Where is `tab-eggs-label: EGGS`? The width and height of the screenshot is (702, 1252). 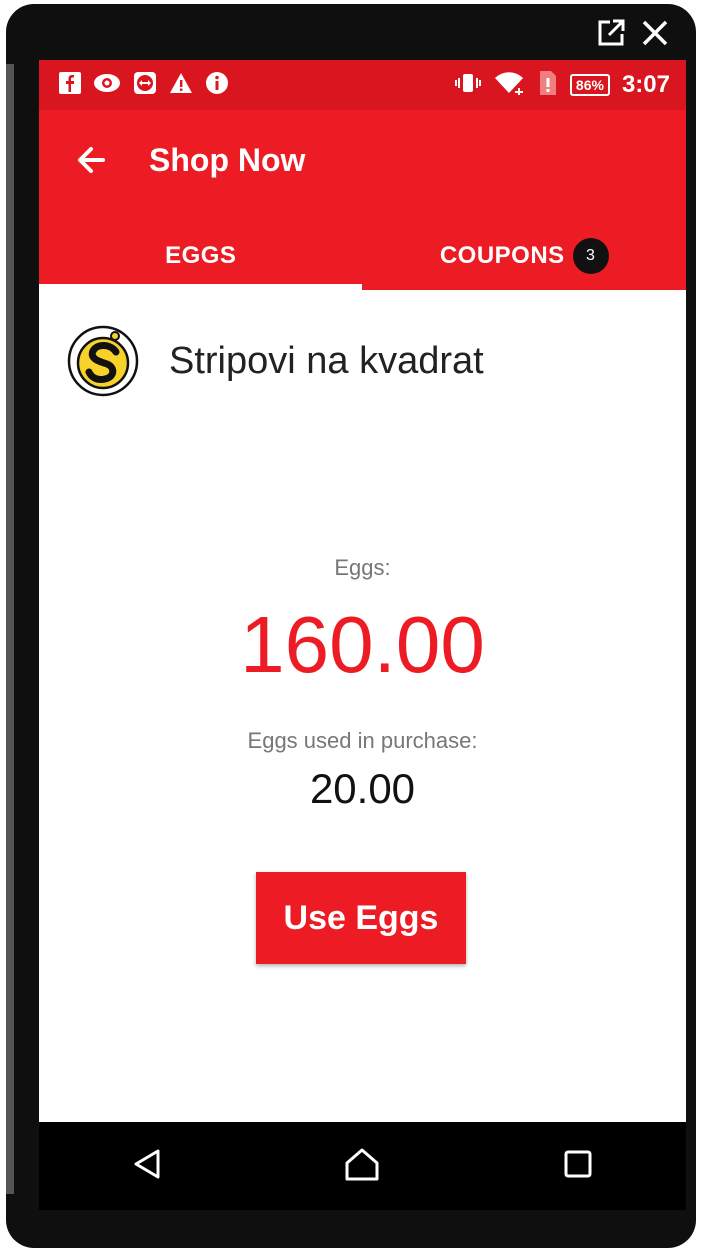
tab-eggs-label: EGGS is located at coordinates (201, 255).